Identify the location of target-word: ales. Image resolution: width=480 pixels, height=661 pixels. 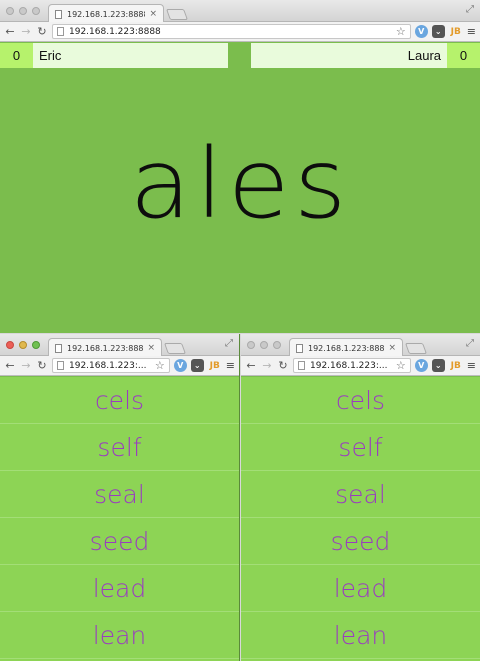
(240, 184).